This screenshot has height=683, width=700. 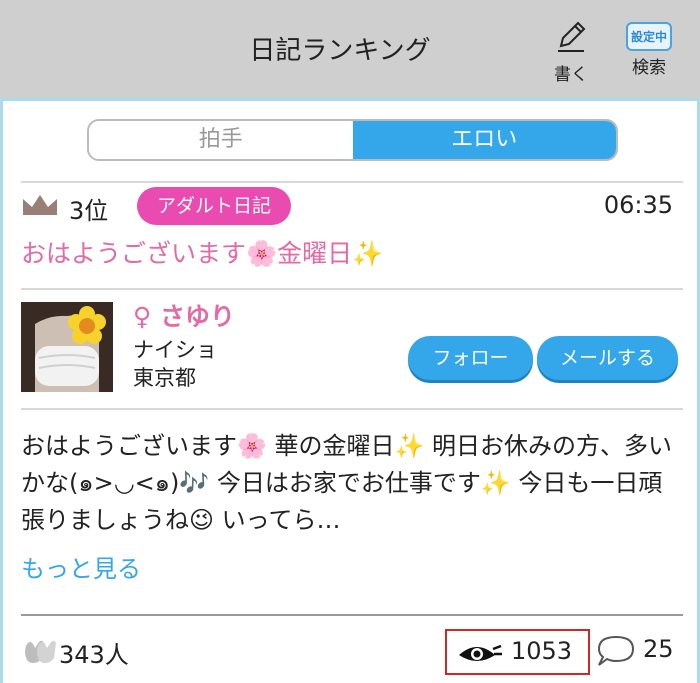 I want to click on avatar-photo, so click(x=67, y=347).